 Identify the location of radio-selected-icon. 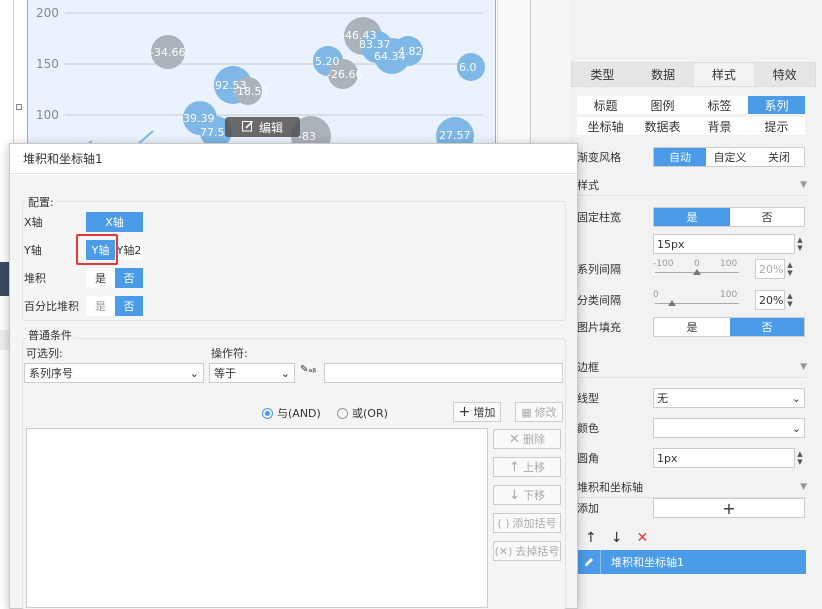
(267, 413).